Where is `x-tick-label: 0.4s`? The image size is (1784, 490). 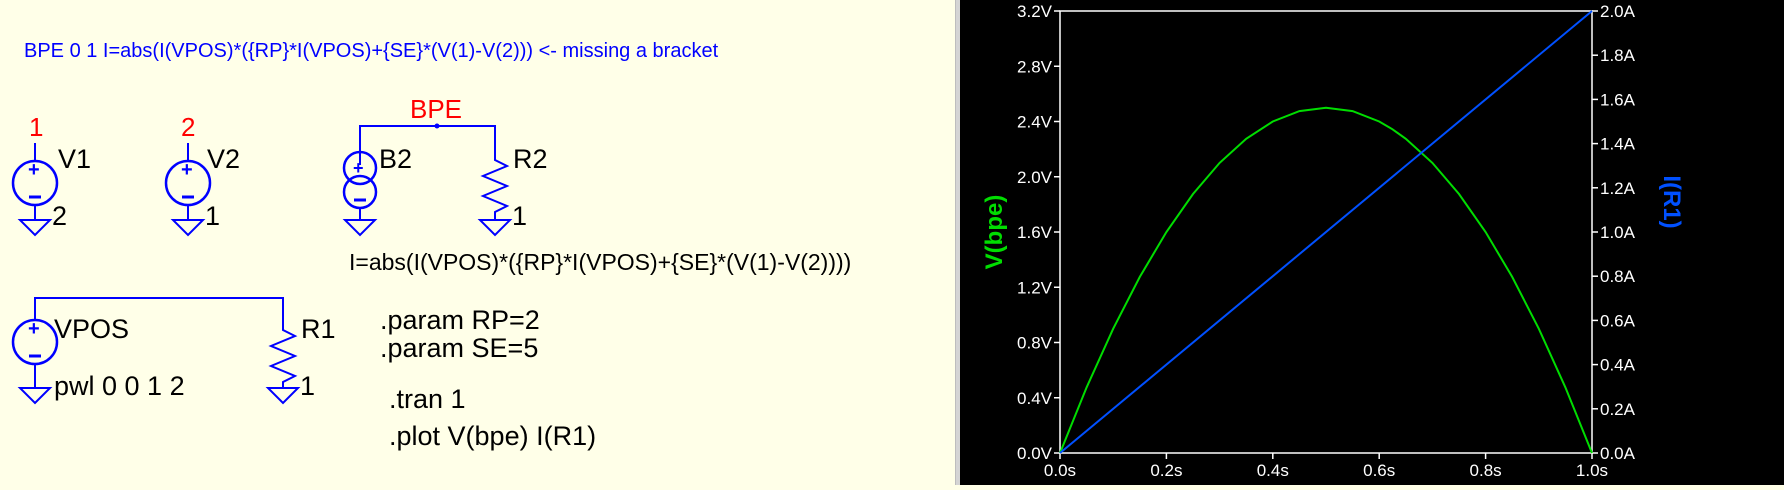 x-tick-label: 0.4s is located at coordinates (1273, 470).